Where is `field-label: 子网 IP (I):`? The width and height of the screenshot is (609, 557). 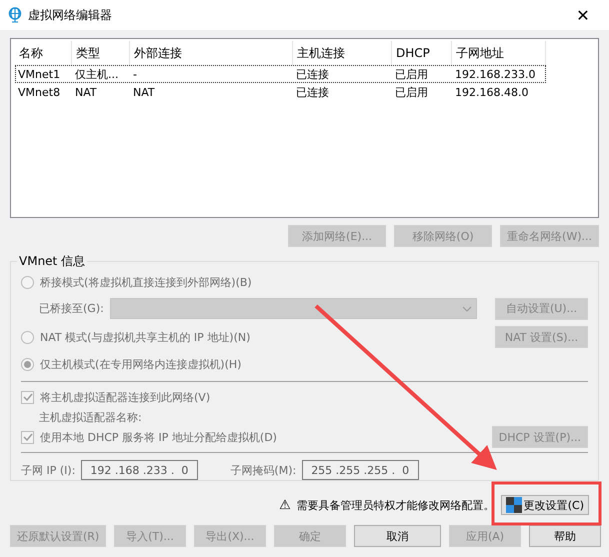
field-label: 子网 IP (I): is located at coordinates (48, 470).